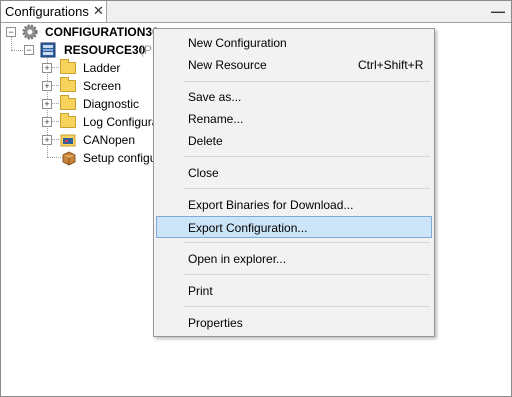 The width and height of the screenshot is (512, 397). I want to click on tree-node-ladder: + Ladder, so click(81, 68).